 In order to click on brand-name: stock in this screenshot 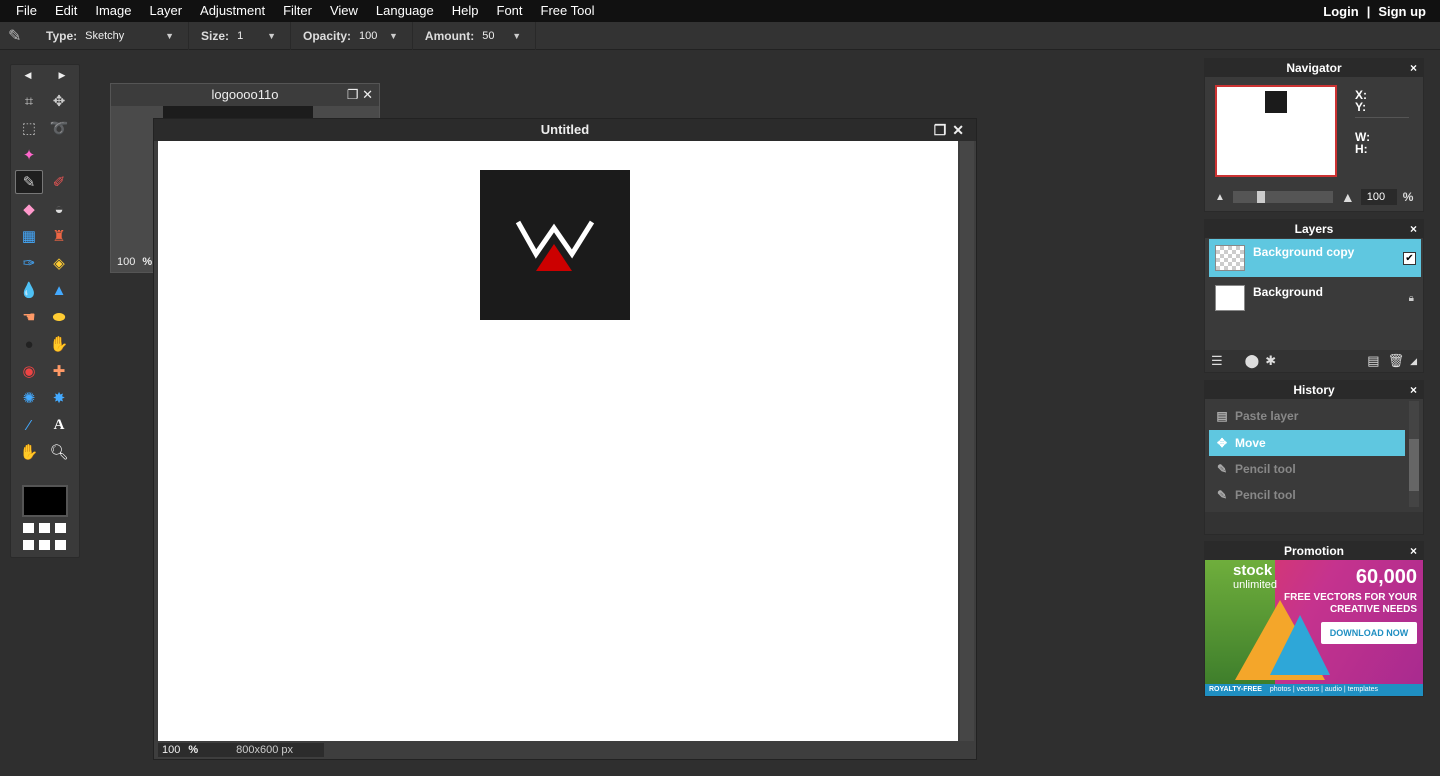, I will do `click(1253, 570)`.